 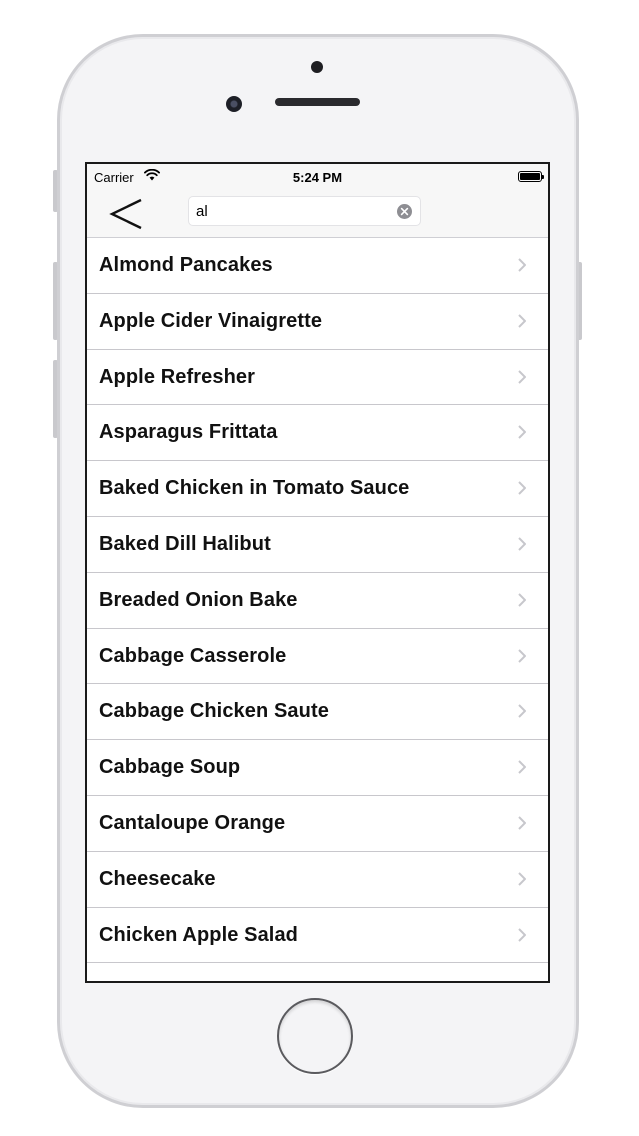 I want to click on list-item: Apple Refresher, so click(x=317, y=377).